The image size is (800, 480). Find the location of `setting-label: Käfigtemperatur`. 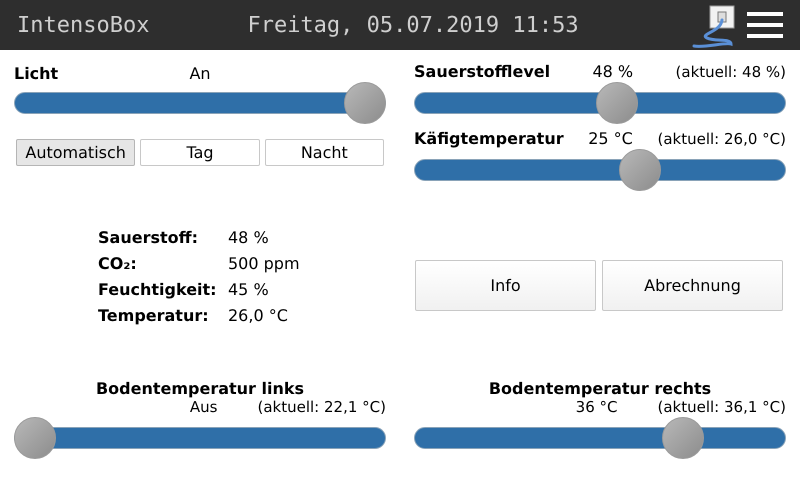

setting-label: Käfigtemperatur is located at coordinates (489, 139).